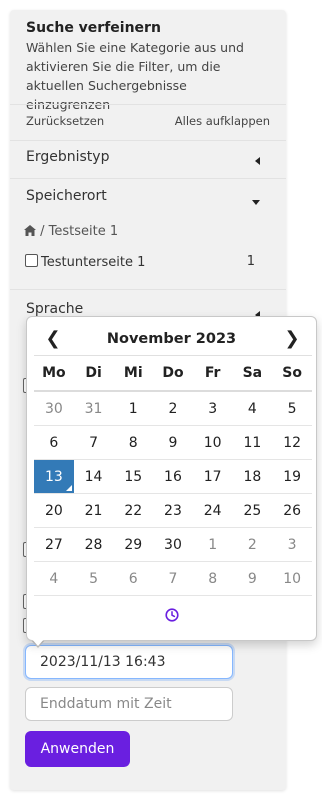 The image size is (322, 798). I want to click on weekday-header: Do, so click(173, 373).